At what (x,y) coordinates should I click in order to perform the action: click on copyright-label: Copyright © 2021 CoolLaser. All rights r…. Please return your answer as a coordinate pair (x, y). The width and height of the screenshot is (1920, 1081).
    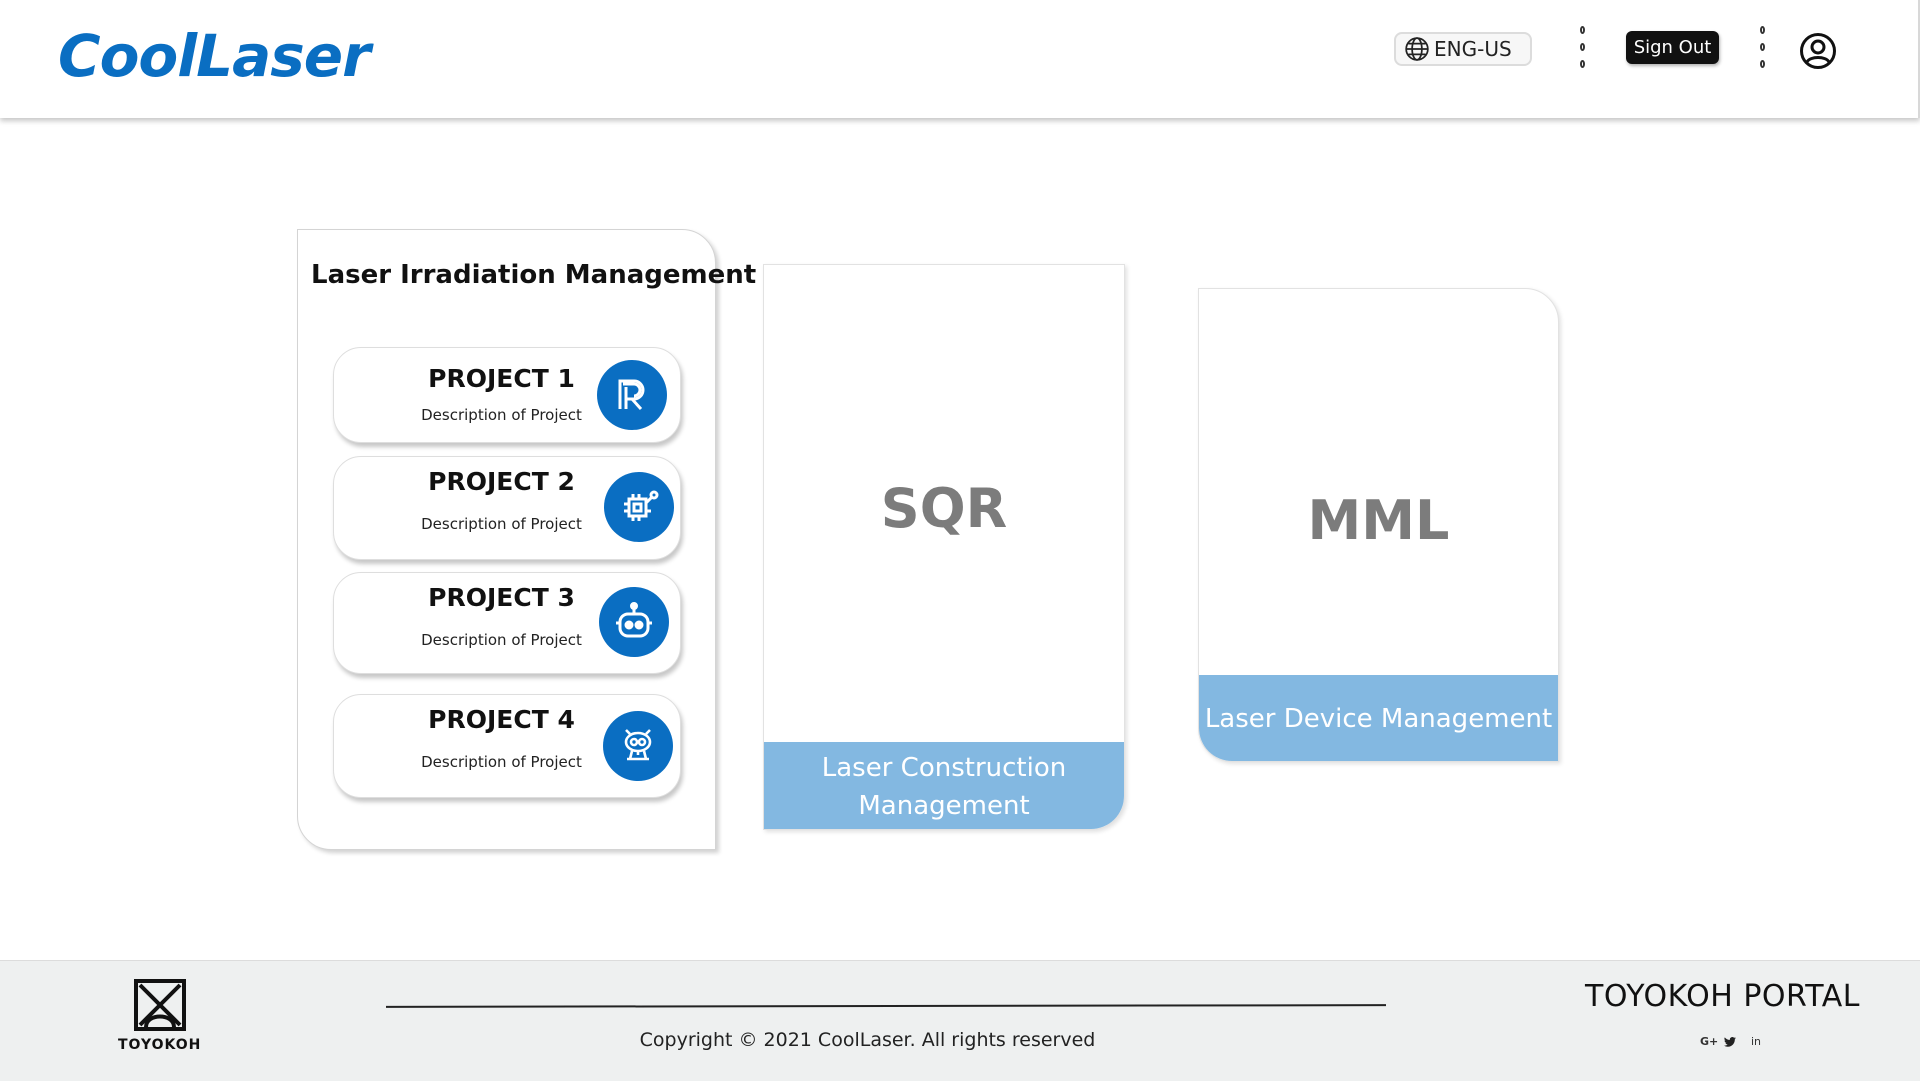
    Looking at the image, I should click on (867, 1040).